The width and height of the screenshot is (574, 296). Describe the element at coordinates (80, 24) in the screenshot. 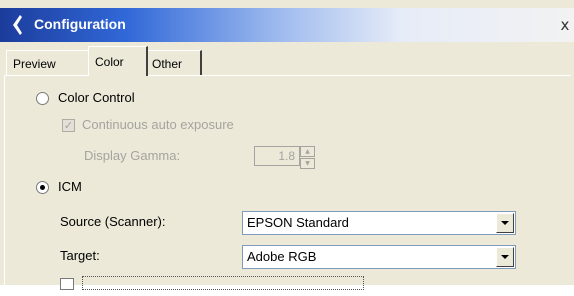

I see `window-title: Configuration` at that location.